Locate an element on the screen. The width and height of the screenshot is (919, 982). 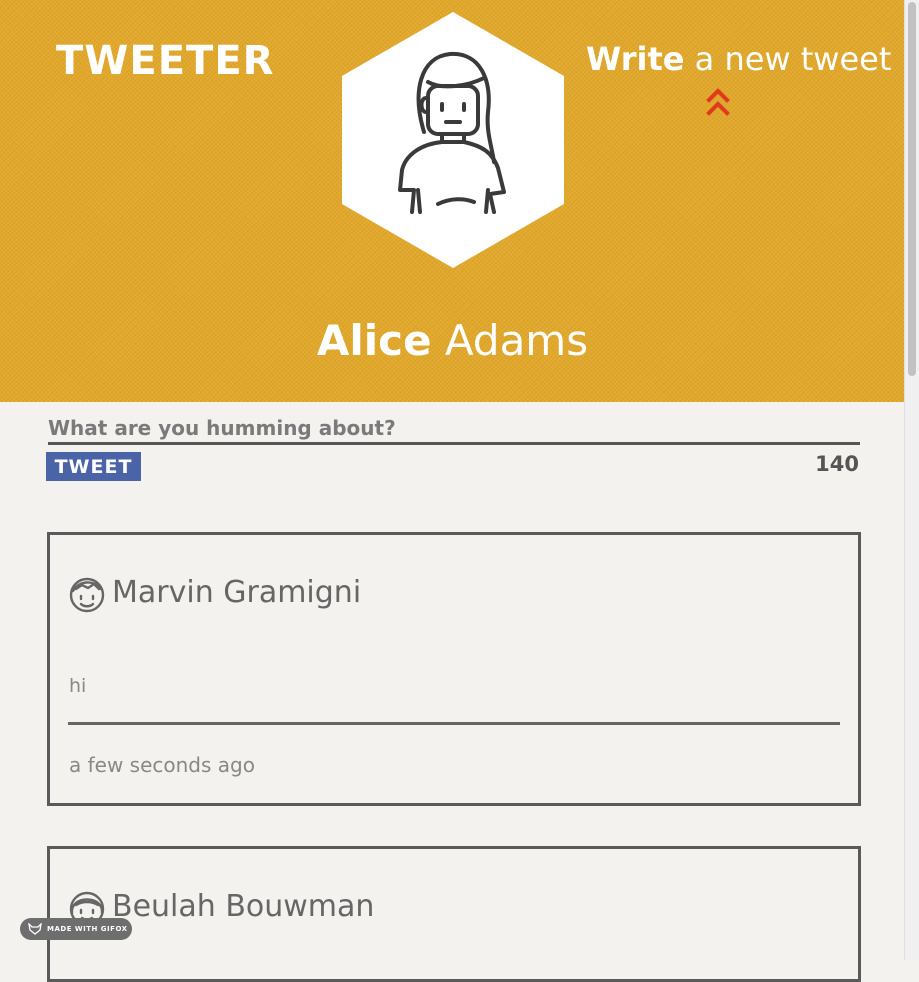
character-count: 140 is located at coordinates (837, 464).